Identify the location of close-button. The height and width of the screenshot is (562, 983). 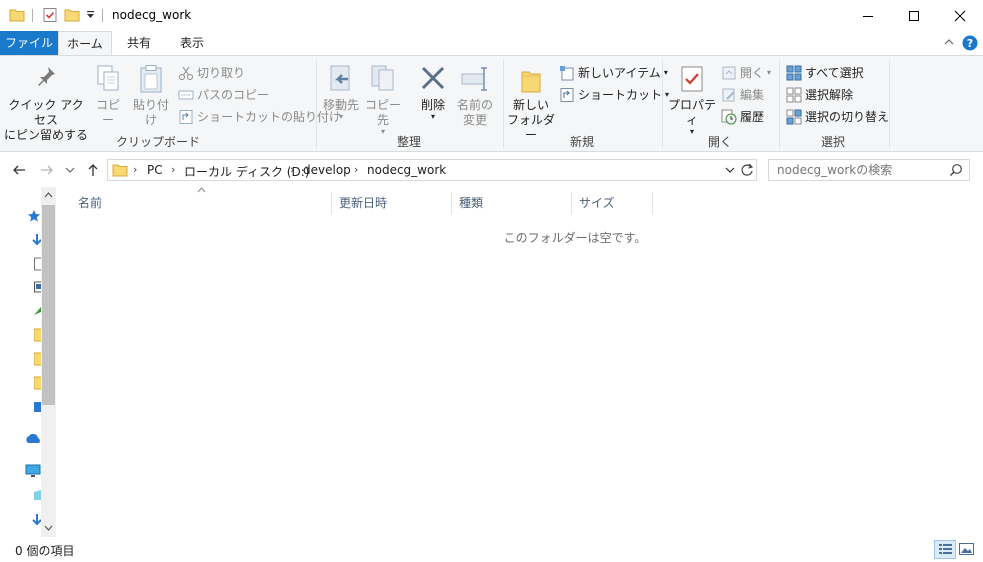
(960, 15).